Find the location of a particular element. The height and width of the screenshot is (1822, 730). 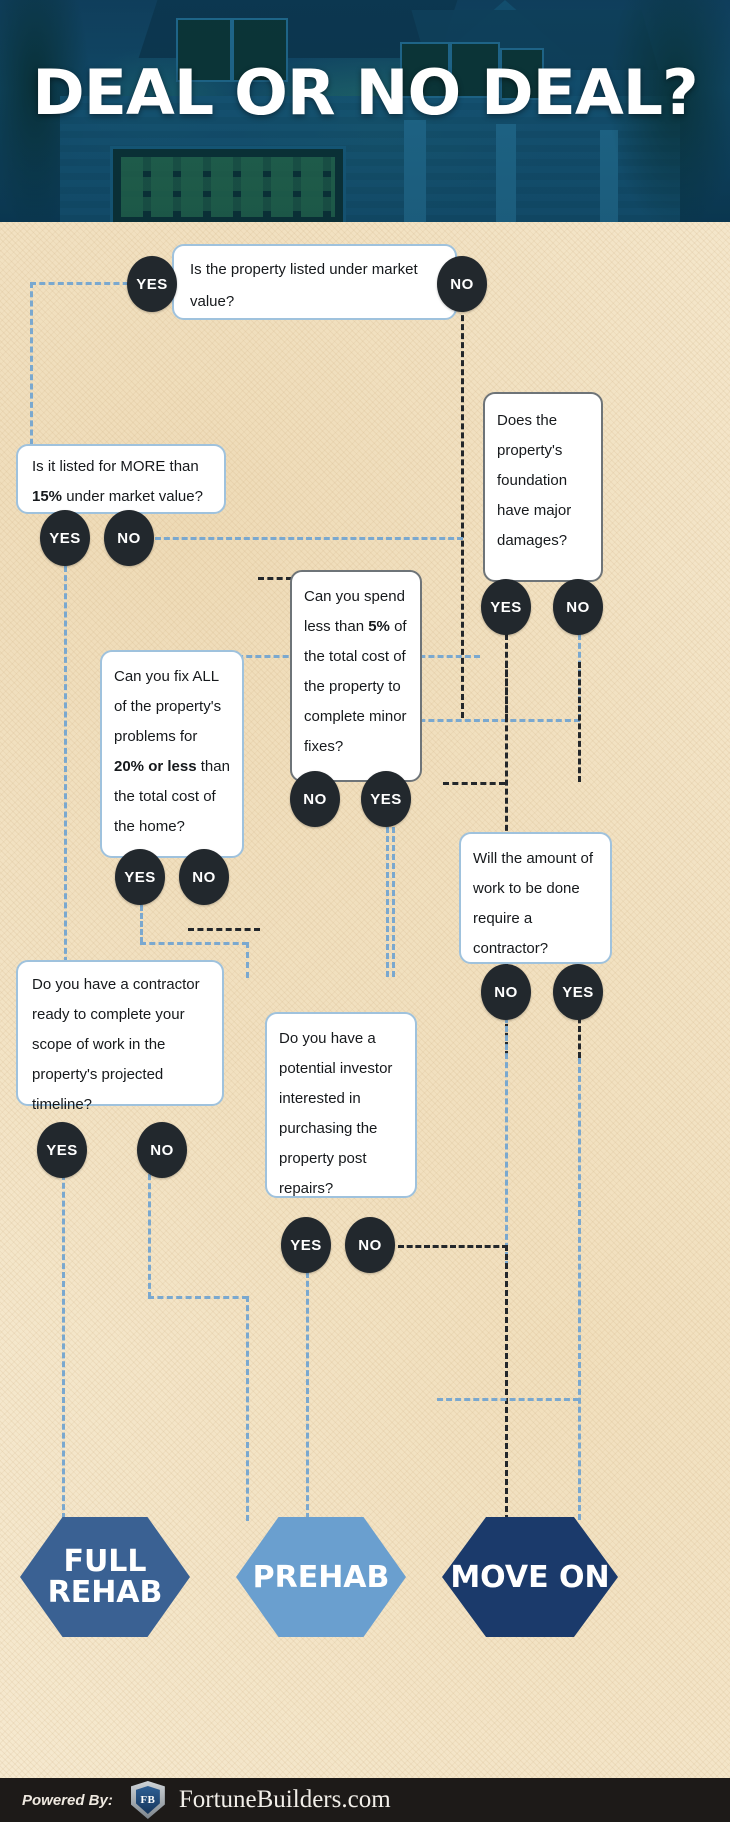

q3-no-pill: NO is located at coordinates (578, 607).